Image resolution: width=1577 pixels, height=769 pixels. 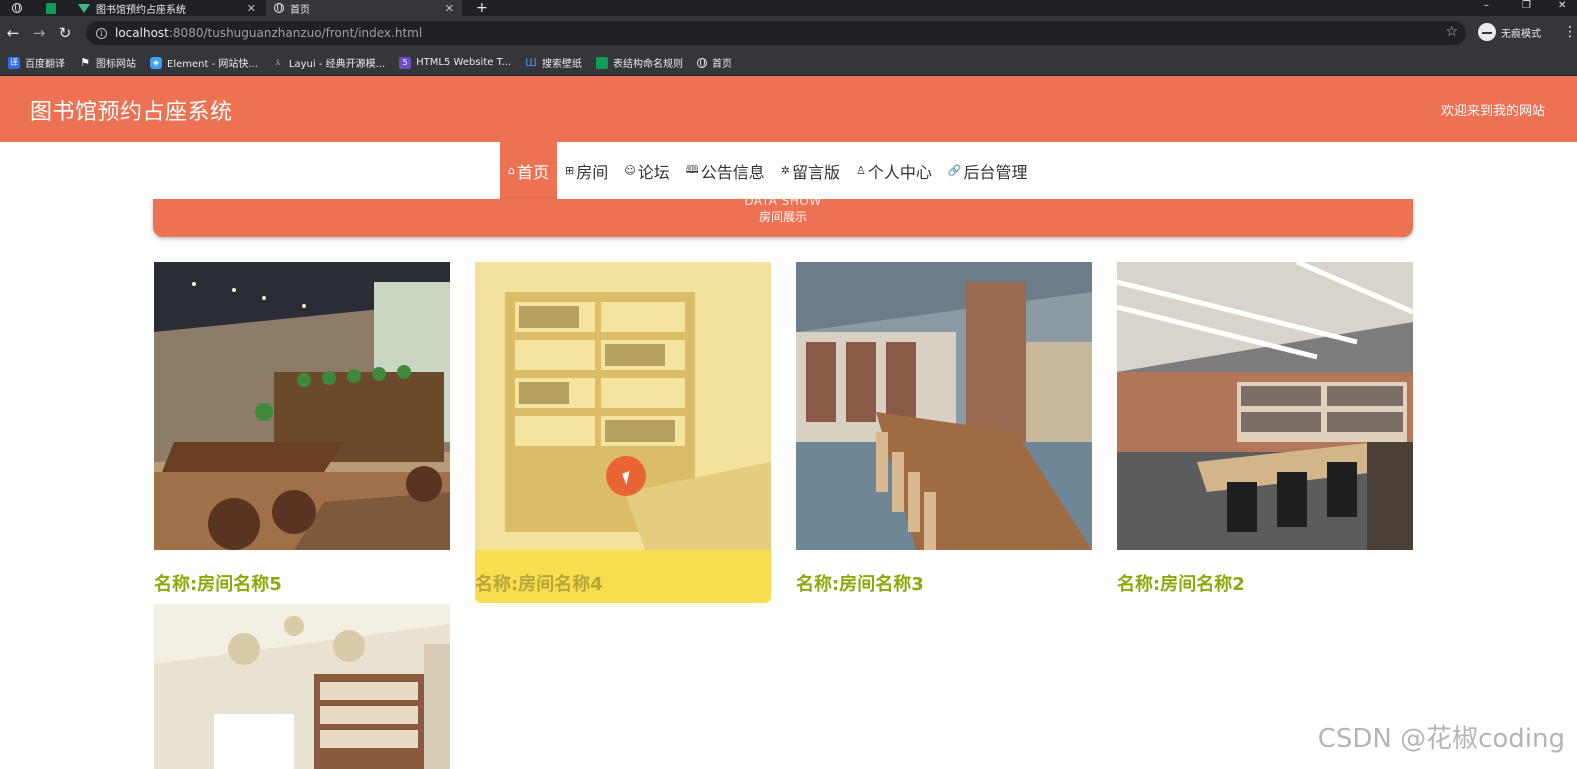 What do you see at coordinates (156, 62) in the screenshot?
I see `element-icon: ◈` at bounding box center [156, 62].